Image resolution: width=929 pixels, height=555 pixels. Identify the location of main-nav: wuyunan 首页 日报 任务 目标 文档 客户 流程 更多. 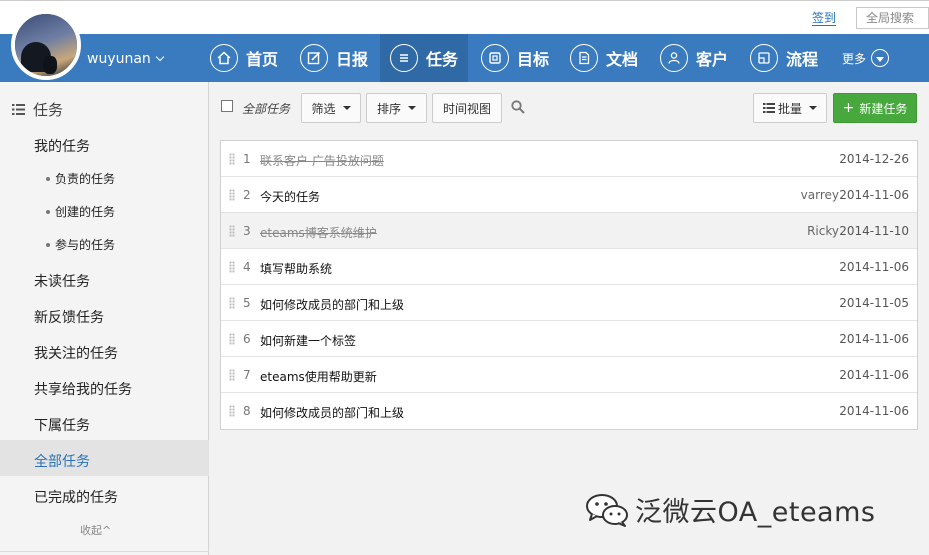
(464, 58).